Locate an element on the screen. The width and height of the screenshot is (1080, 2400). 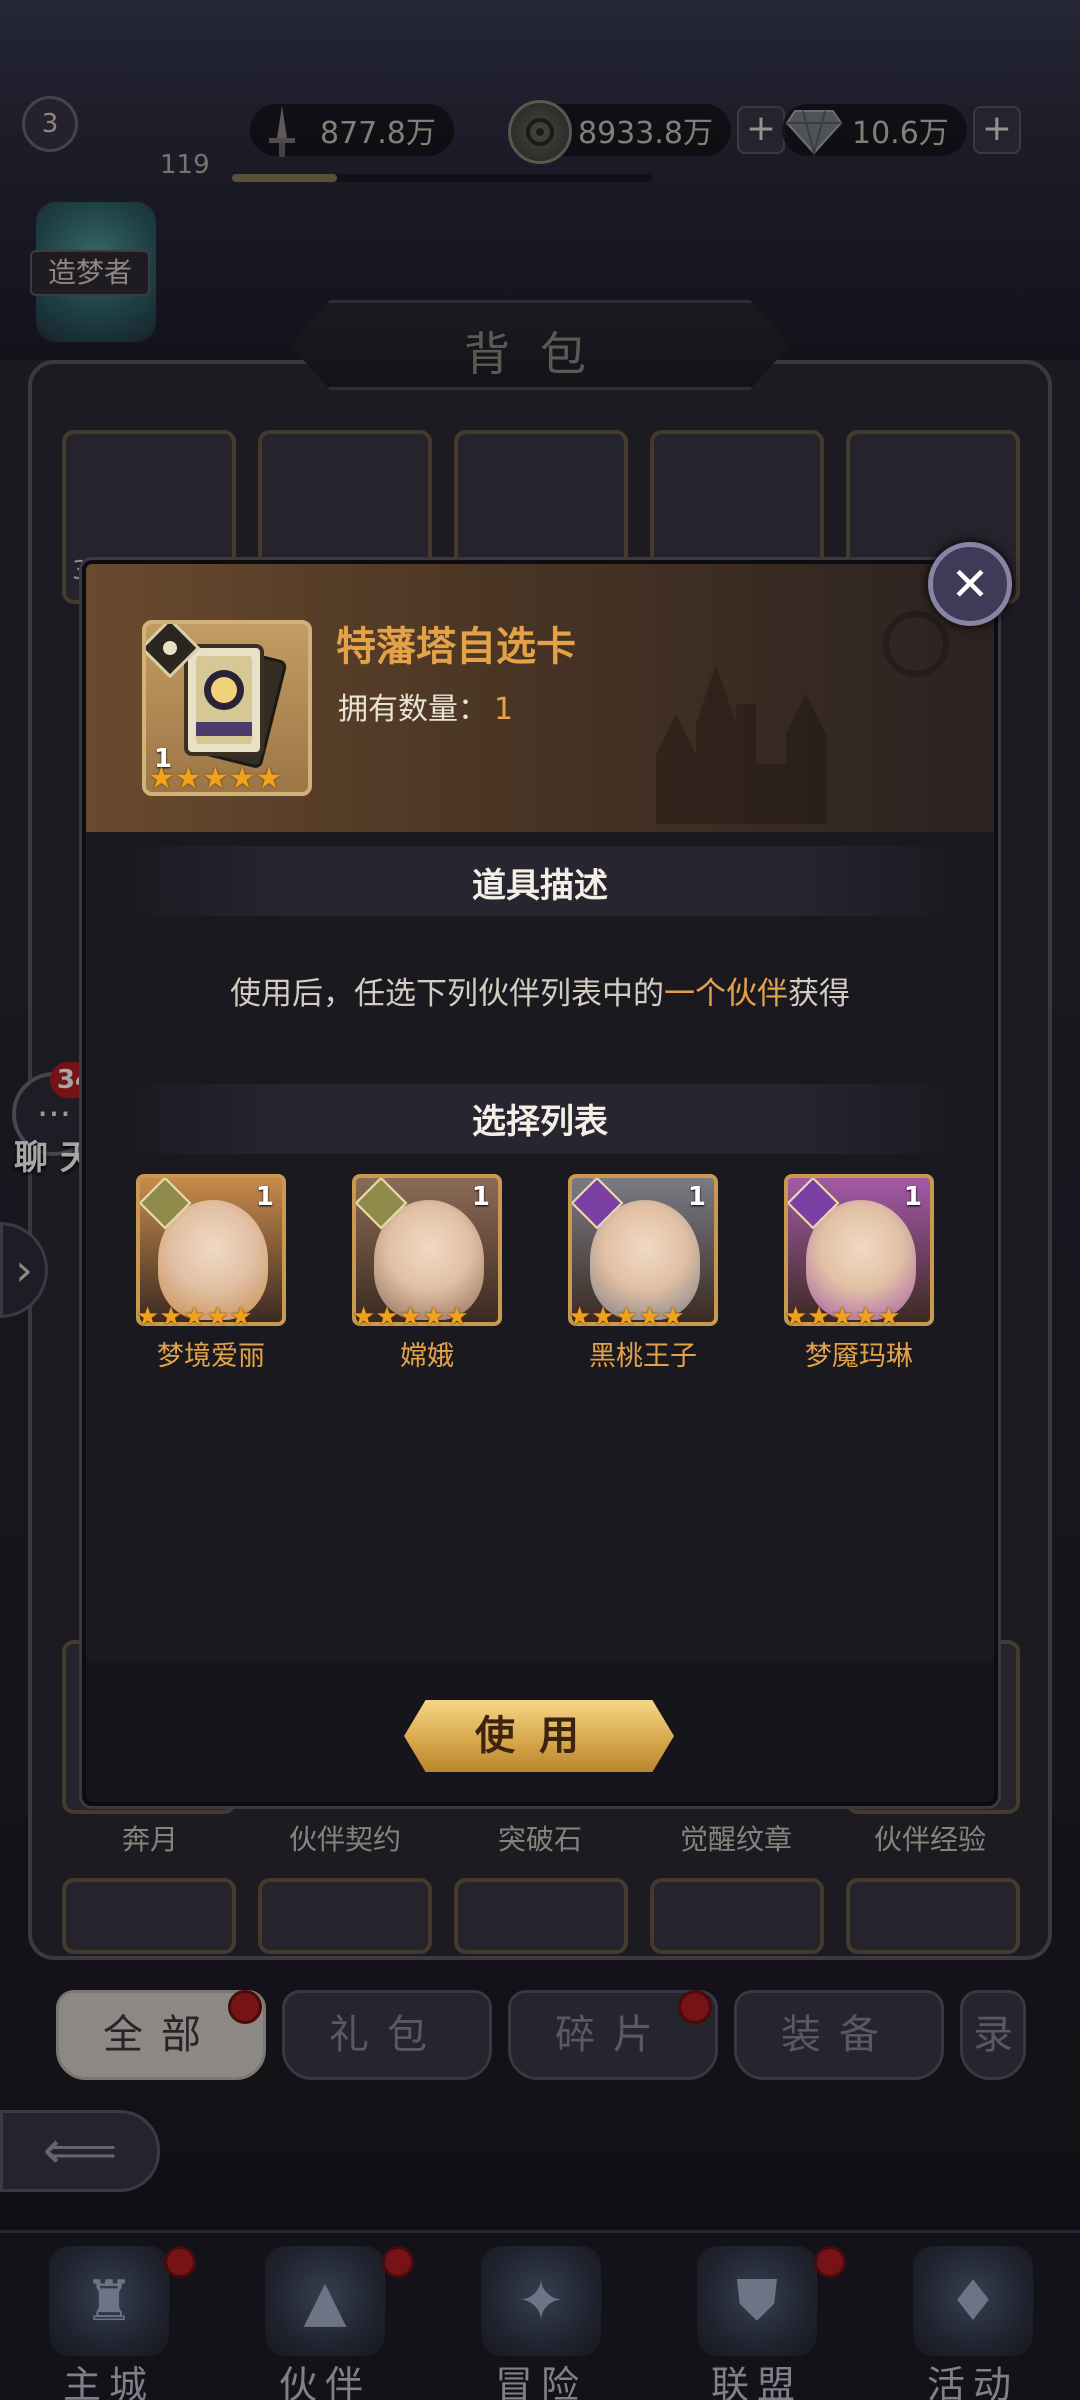
partner-name: 嫦娥 is located at coordinates (427, 1356).